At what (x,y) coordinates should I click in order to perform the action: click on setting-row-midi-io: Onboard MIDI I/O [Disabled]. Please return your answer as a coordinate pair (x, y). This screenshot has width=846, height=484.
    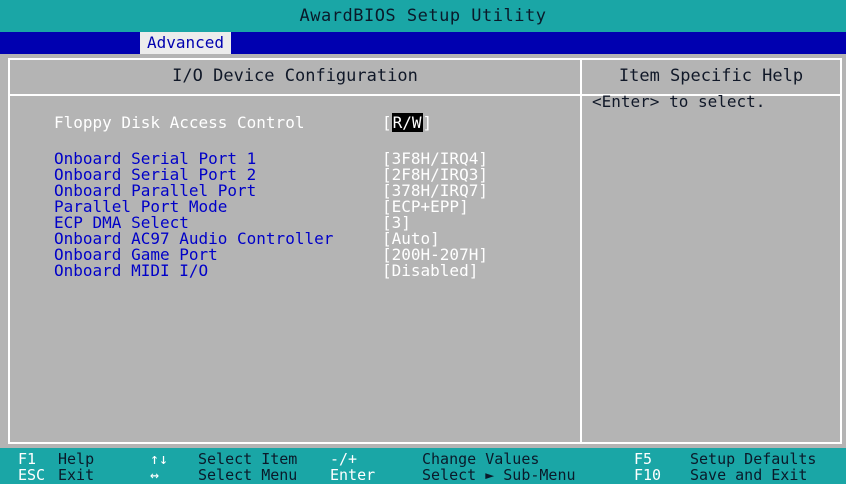
    Looking at the image, I should click on (314, 271).